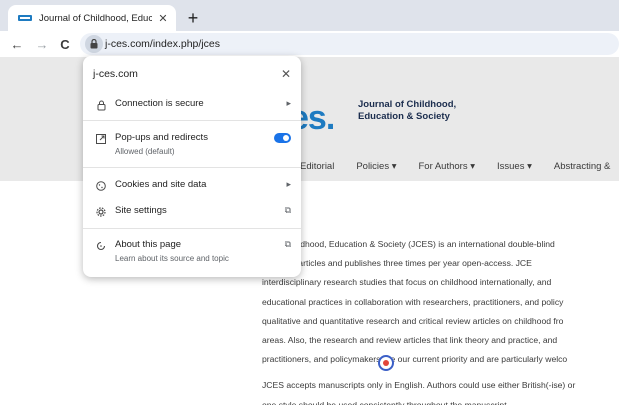 This screenshot has height=405, width=619. Describe the element at coordinates (193, 18) in the screenshot. I see `new-tab-button: +` at that location.